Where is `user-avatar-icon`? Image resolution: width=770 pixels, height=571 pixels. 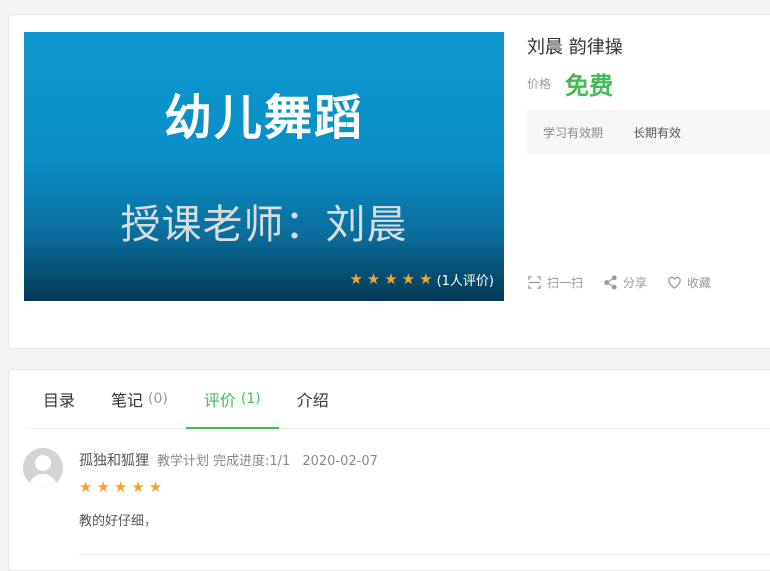 user-avatar-icon is located at coordinates (43, 468).